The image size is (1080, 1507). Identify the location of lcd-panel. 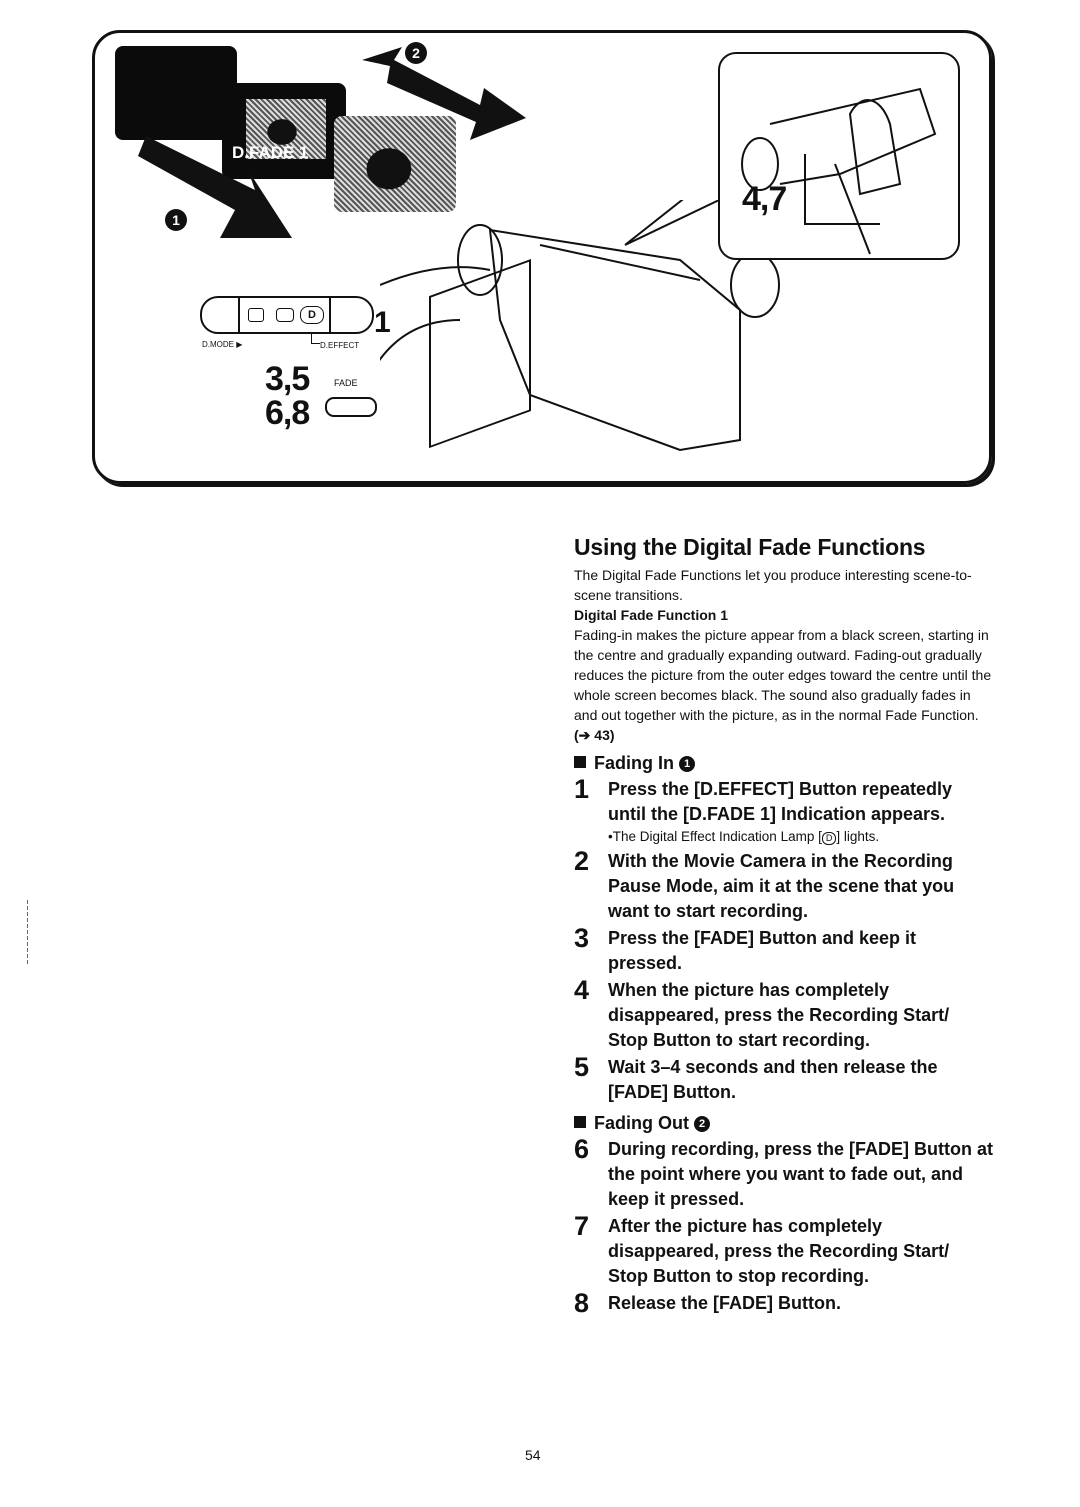
(480, 354).